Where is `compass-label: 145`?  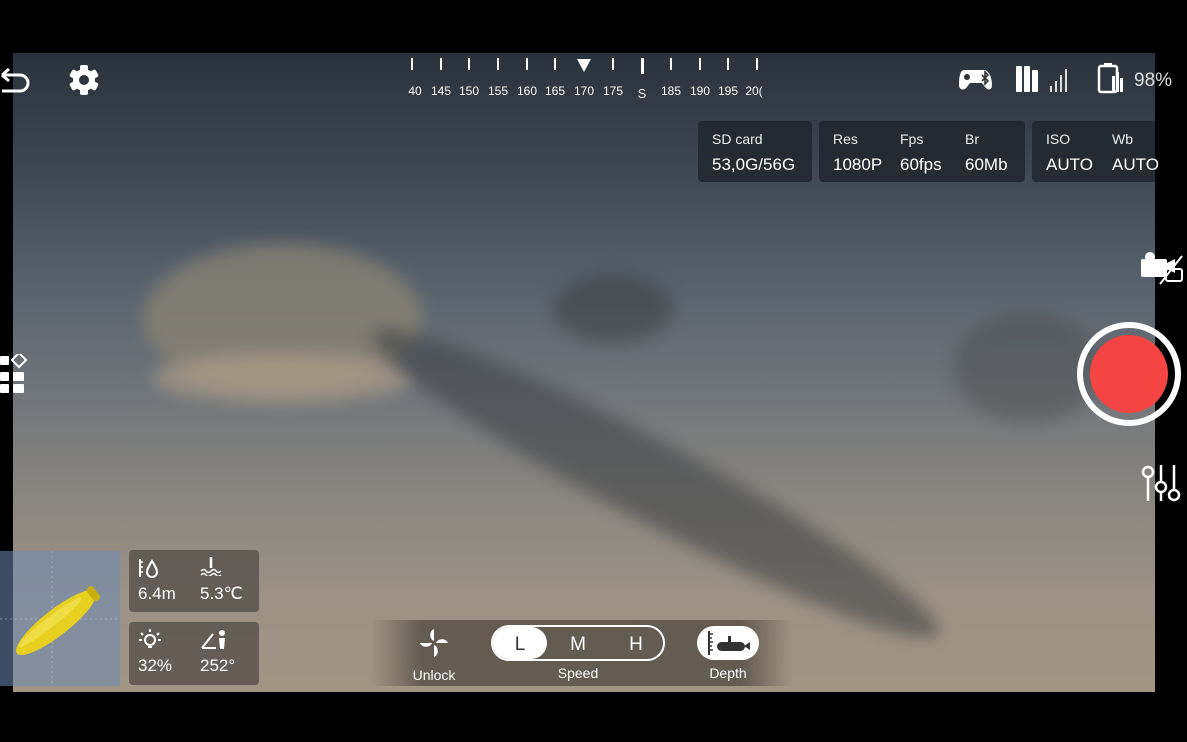 compass-label: 145 is located at coordinates (441, 91).